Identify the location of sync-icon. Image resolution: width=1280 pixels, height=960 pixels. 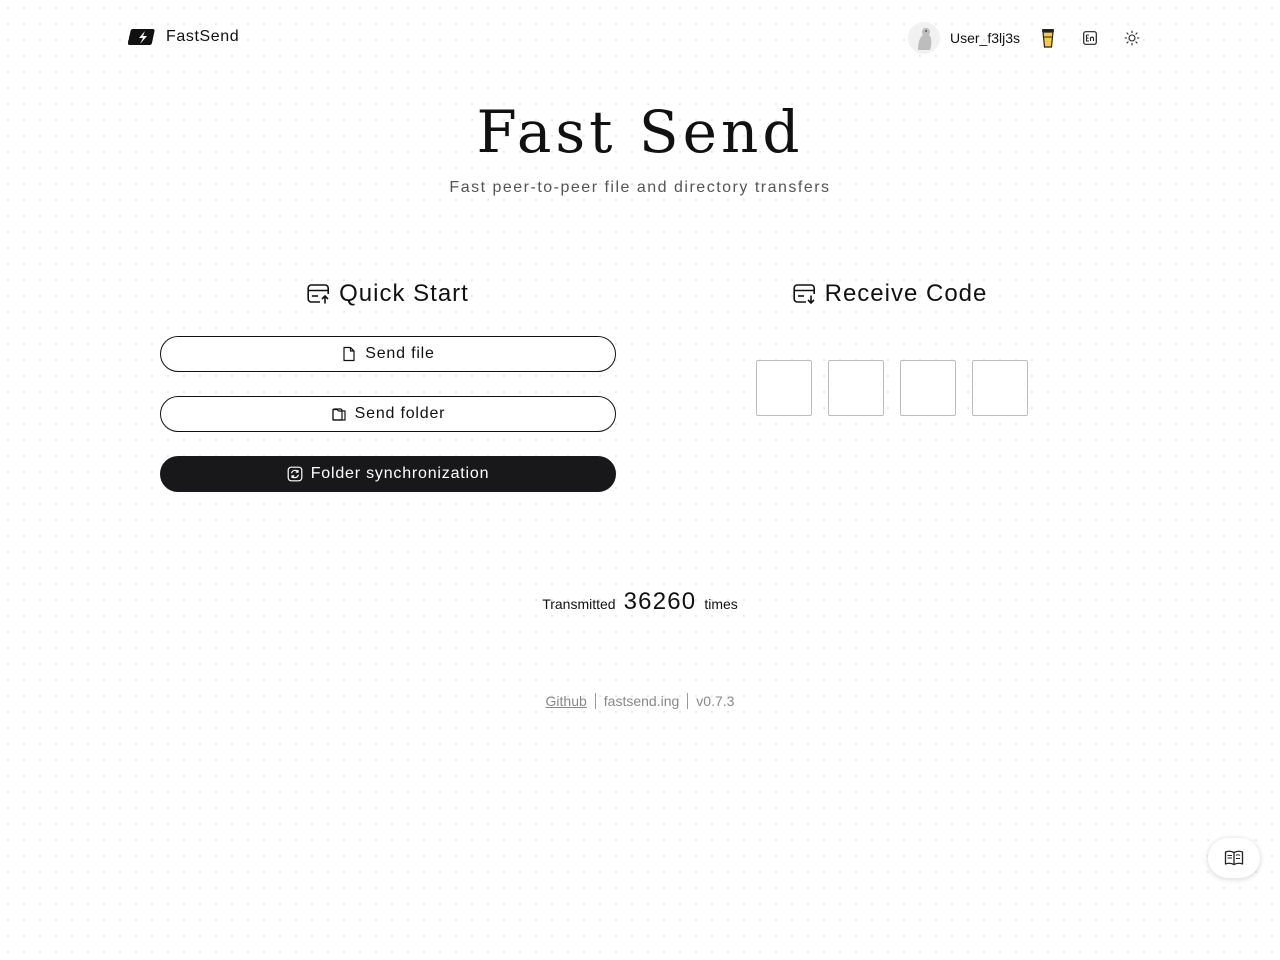
(295, 474).